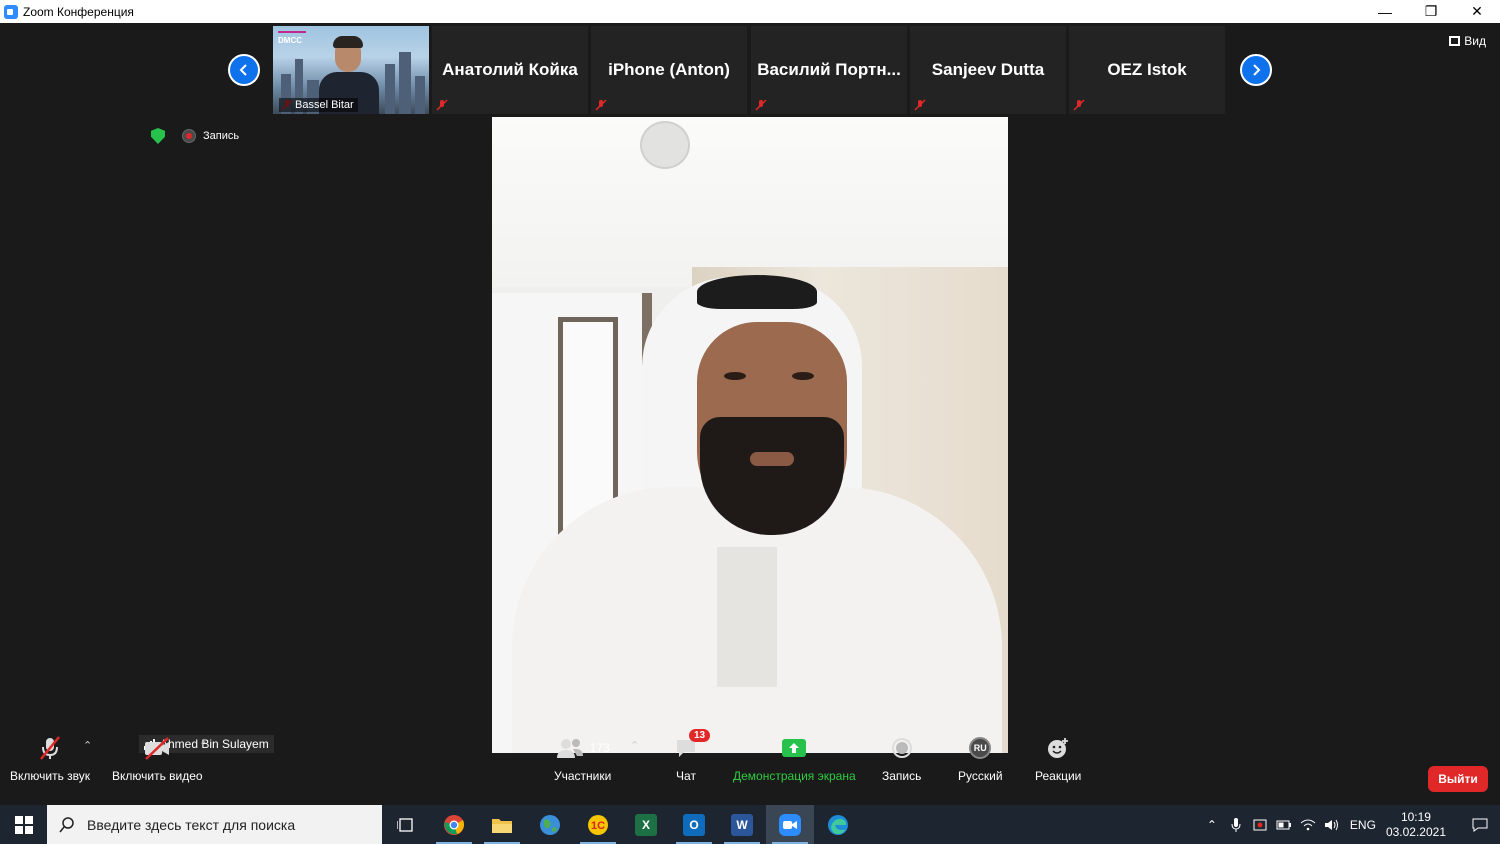 This screenshot has width=1500, height=844. Describe the element at coordinates (510, 70) in the screenshot. I see `participant-tile: Анатолий Койка` at that location.